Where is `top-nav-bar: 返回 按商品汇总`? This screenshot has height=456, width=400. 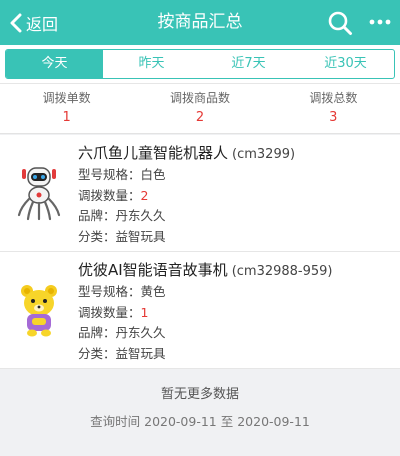
top-nav-bar: 返回 按商品汇总 is located at coordinates (200, 22).